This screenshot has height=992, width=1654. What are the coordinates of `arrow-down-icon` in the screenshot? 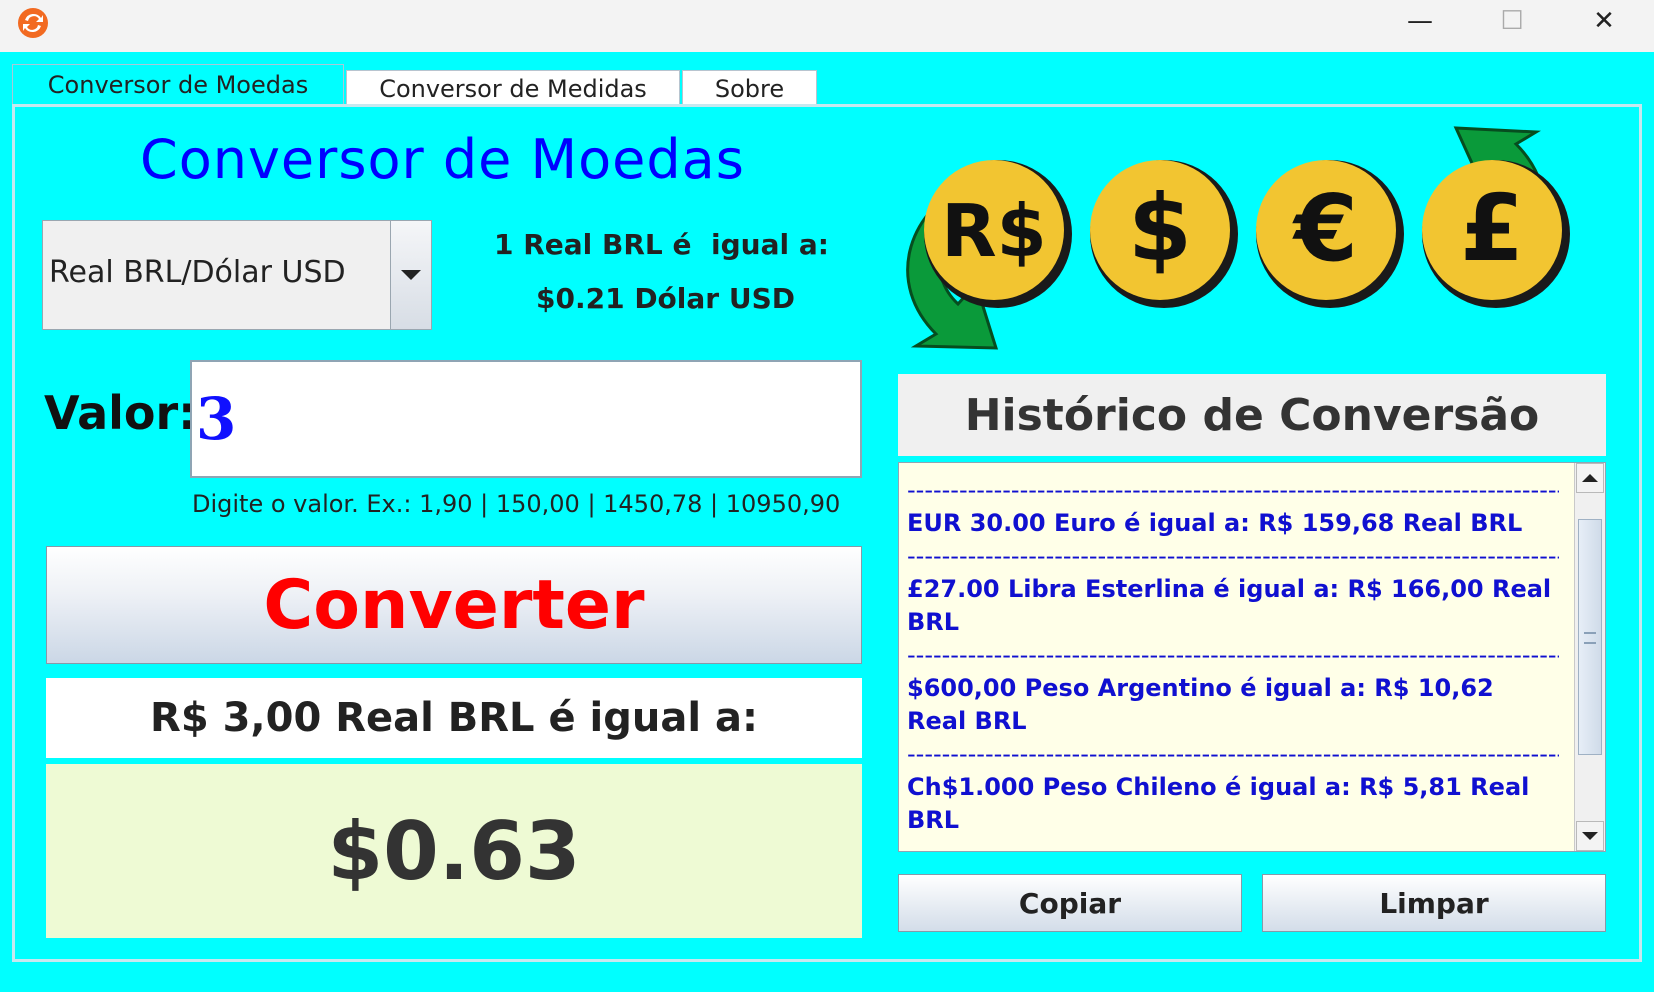 It's located at (1590, 836).